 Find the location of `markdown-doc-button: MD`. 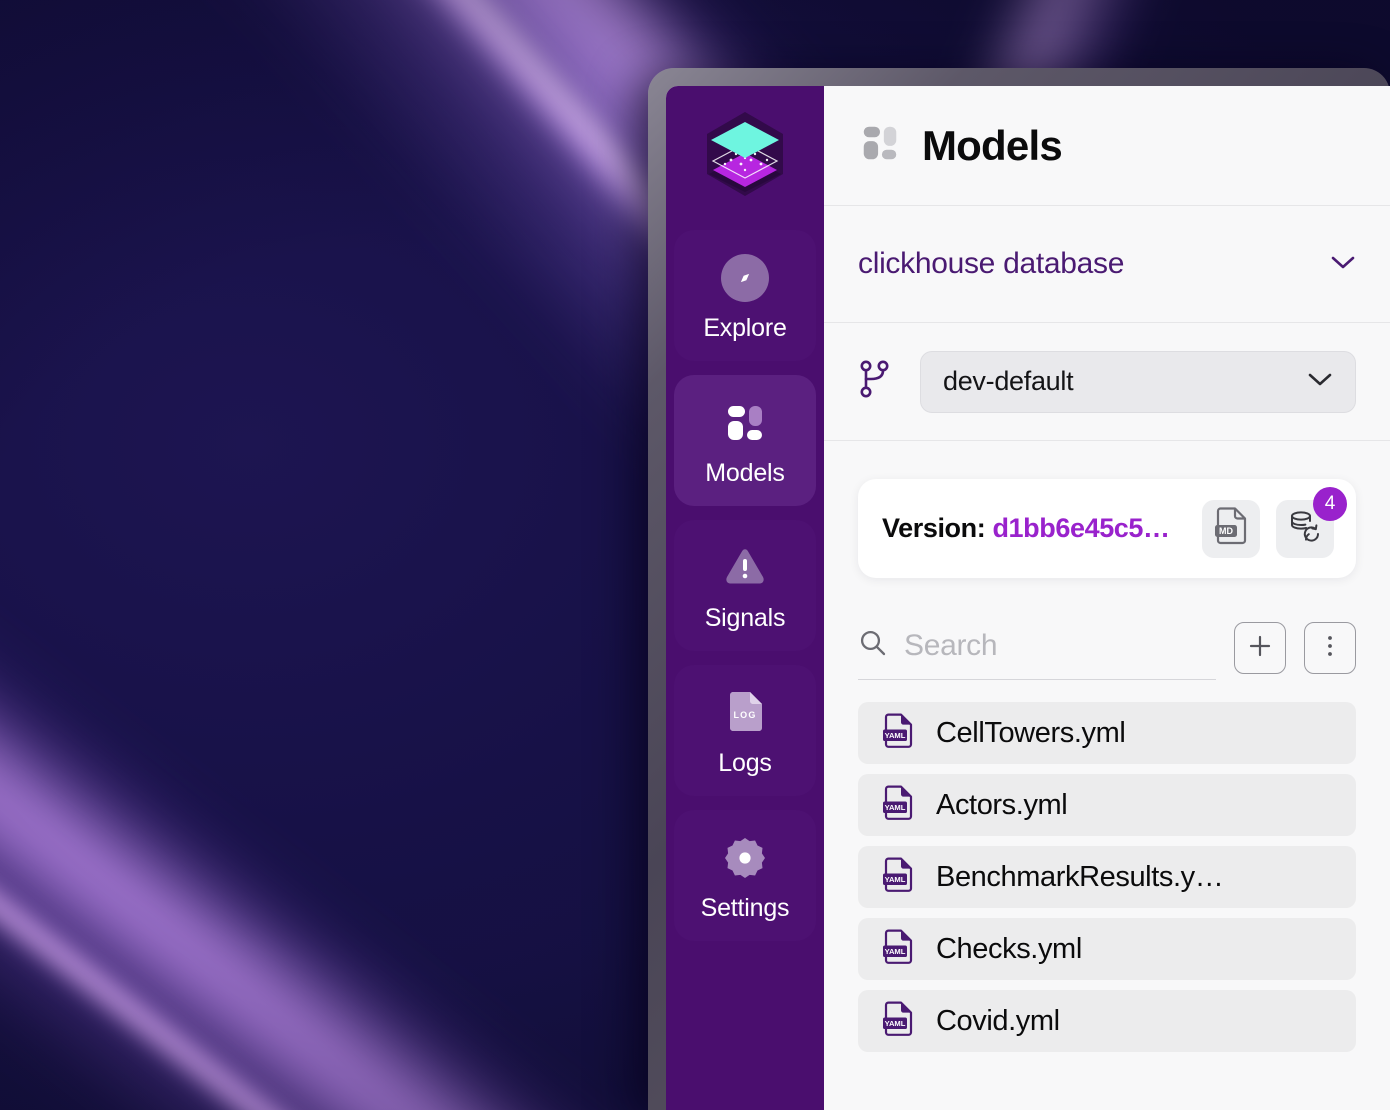

markdown-doc-button: MD is located at coordinates (1231, 528).